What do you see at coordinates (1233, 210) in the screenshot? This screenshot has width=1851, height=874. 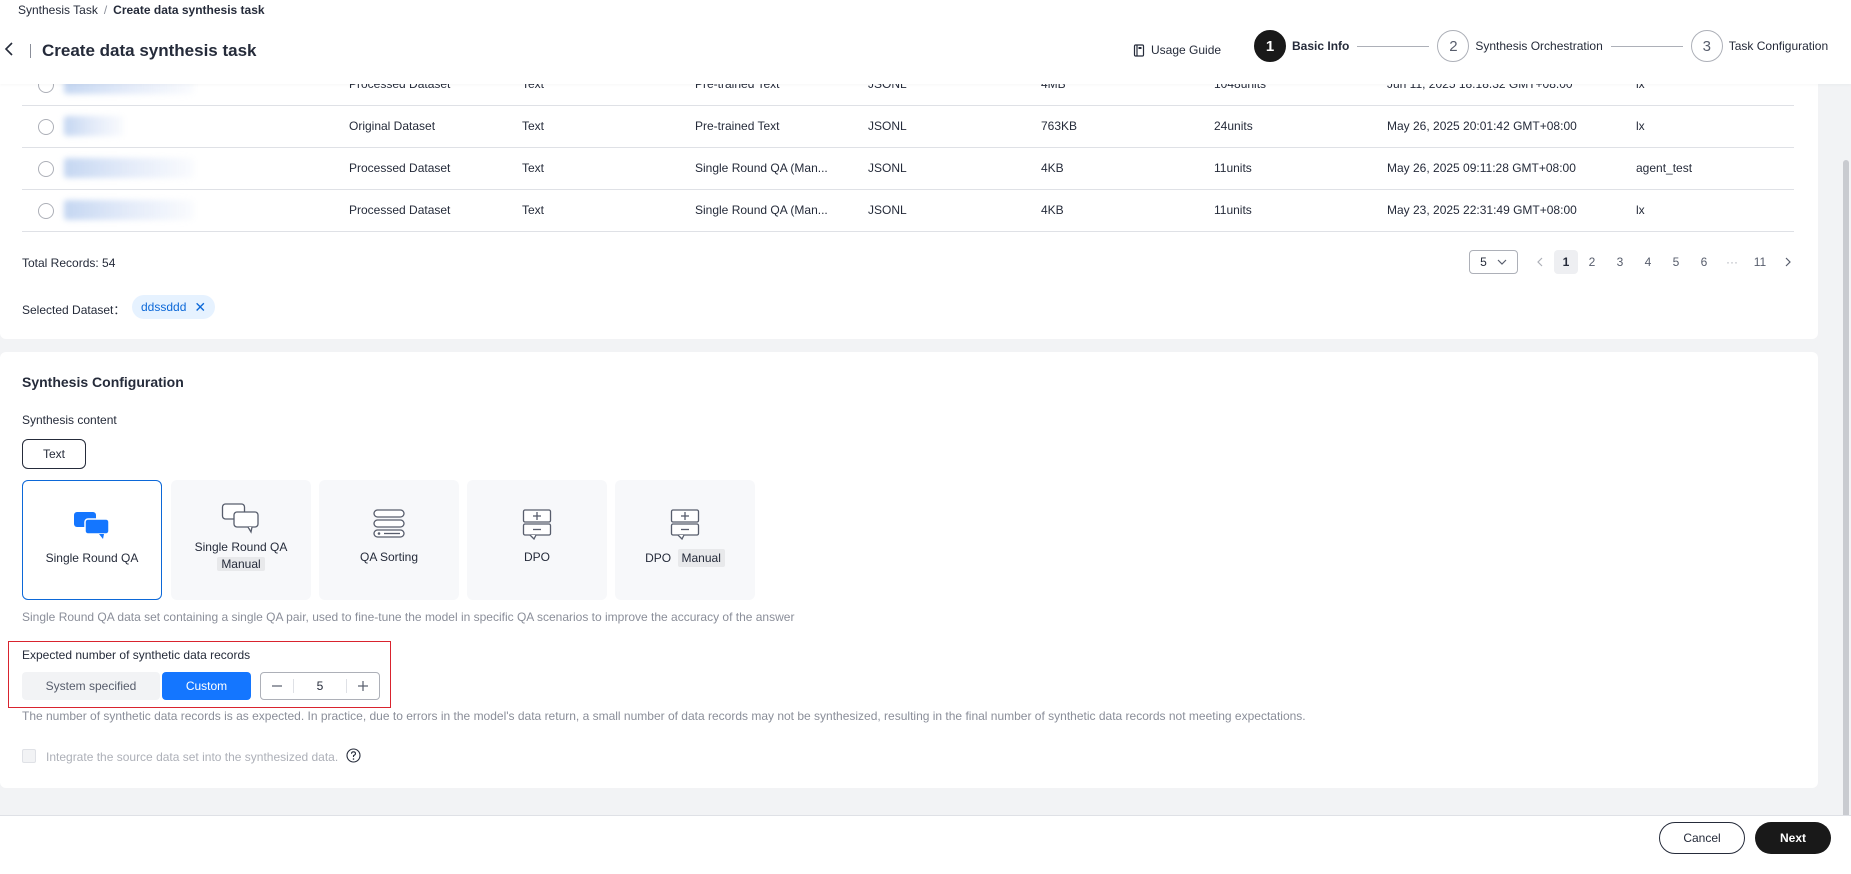 I see `cell-count: 11units` at bounding box center [1233, 210].